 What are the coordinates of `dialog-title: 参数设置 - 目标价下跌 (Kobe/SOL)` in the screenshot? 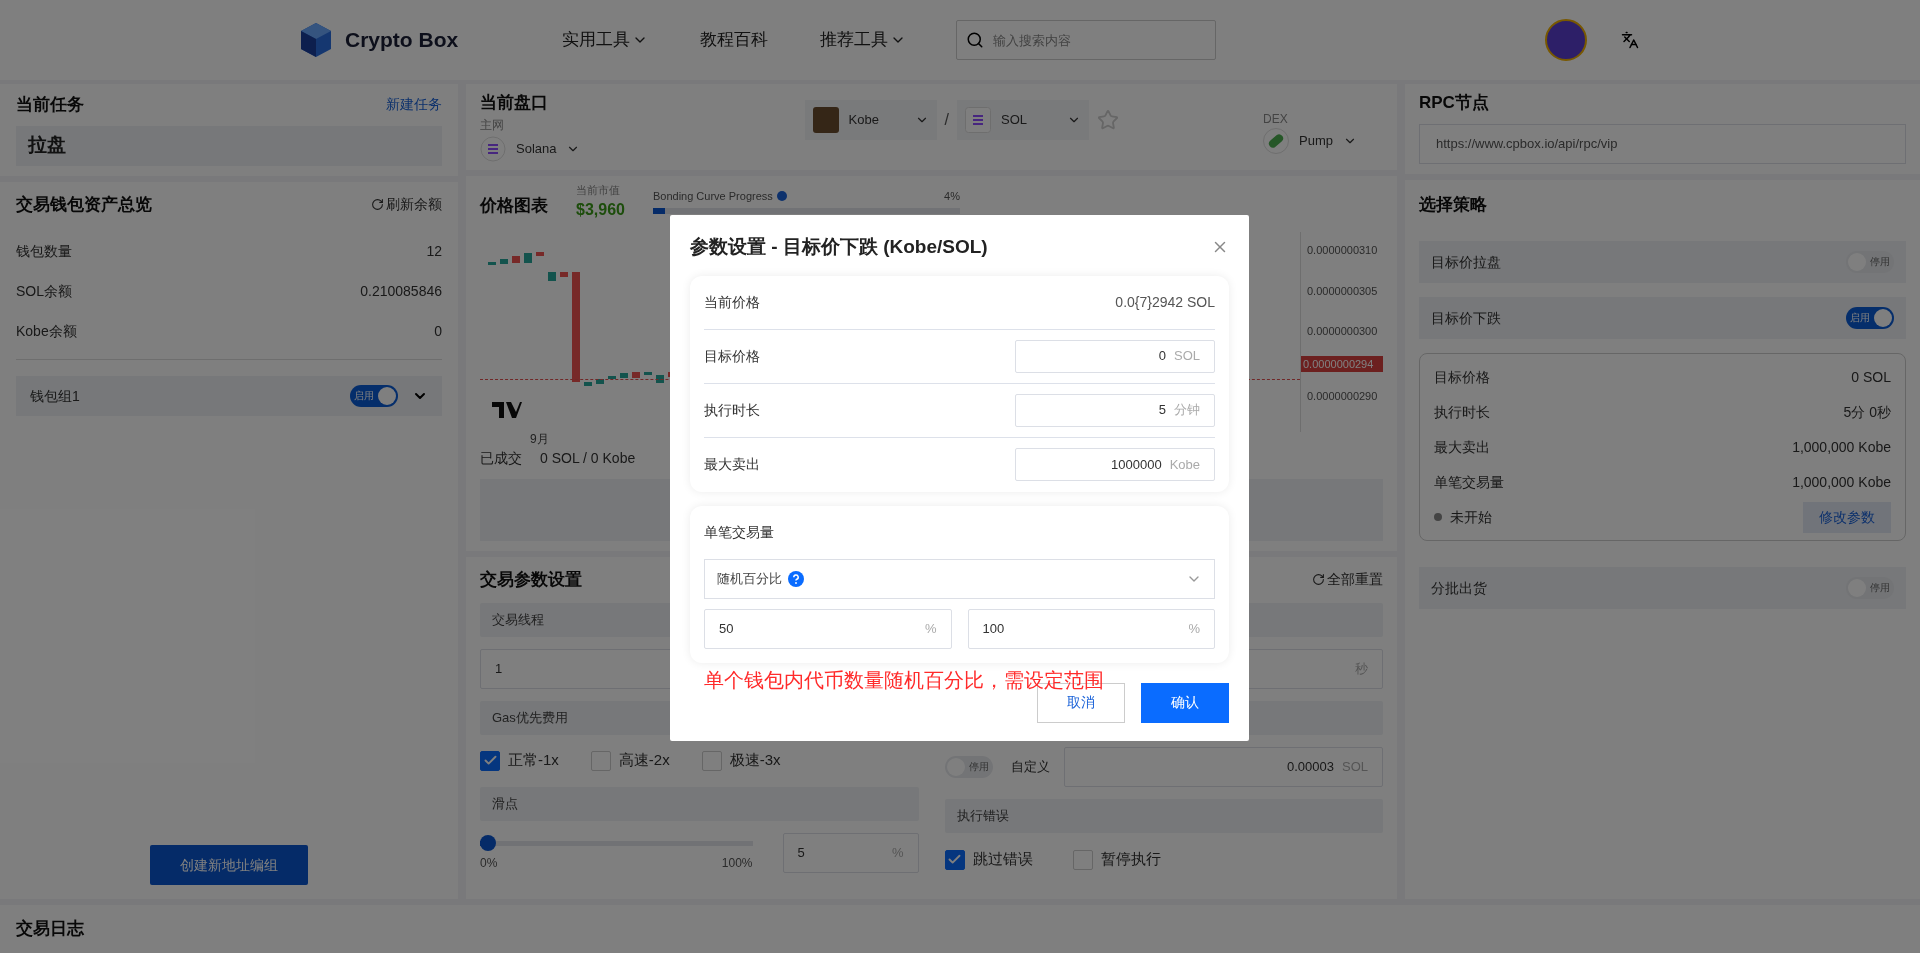 It's located at (839, 247).